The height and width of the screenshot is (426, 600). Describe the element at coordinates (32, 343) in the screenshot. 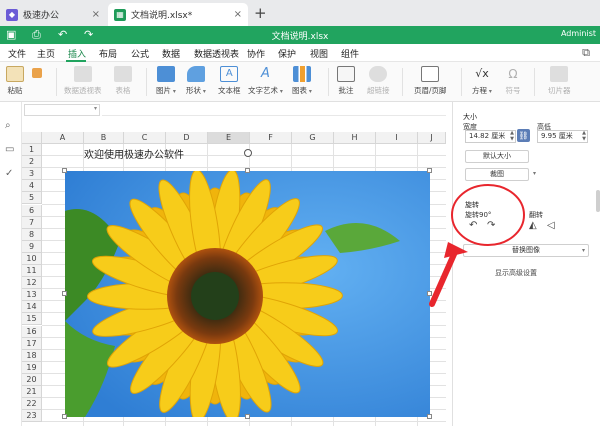

I see `row-header: 17` at that location.